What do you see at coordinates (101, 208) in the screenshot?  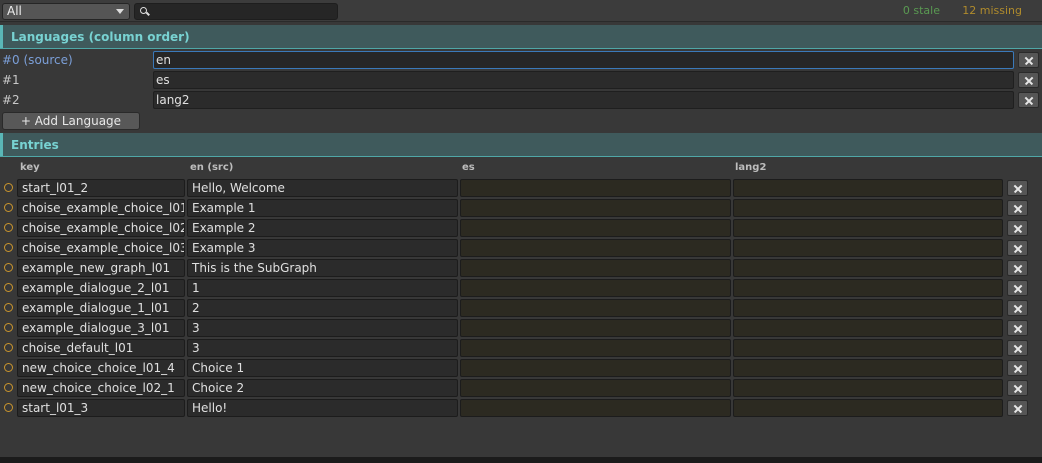 I see `entry-key-field: choise_example_choice_l01` at bounding box center [101, 208].